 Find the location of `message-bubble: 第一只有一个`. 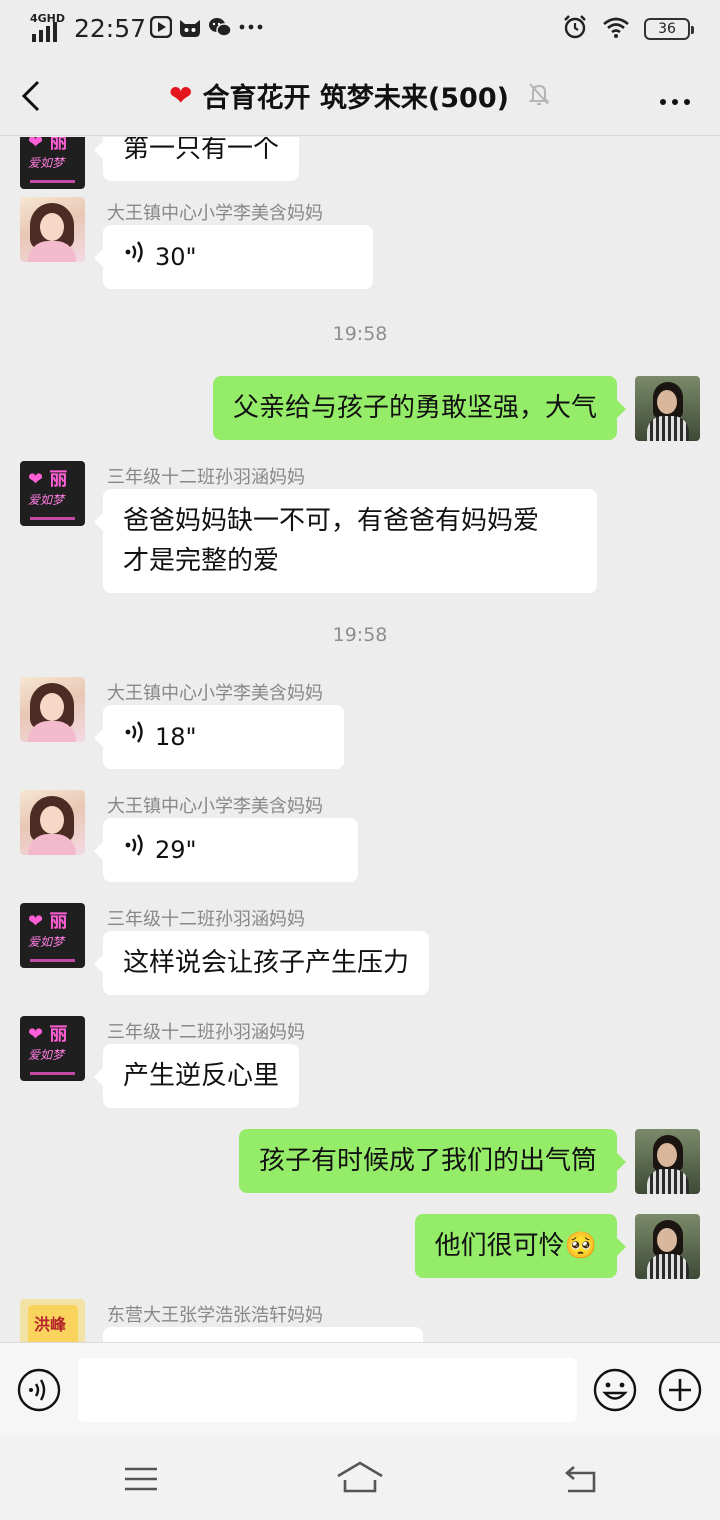

message-bubble: 第一只有一个 is located at coordinates (196, 159).